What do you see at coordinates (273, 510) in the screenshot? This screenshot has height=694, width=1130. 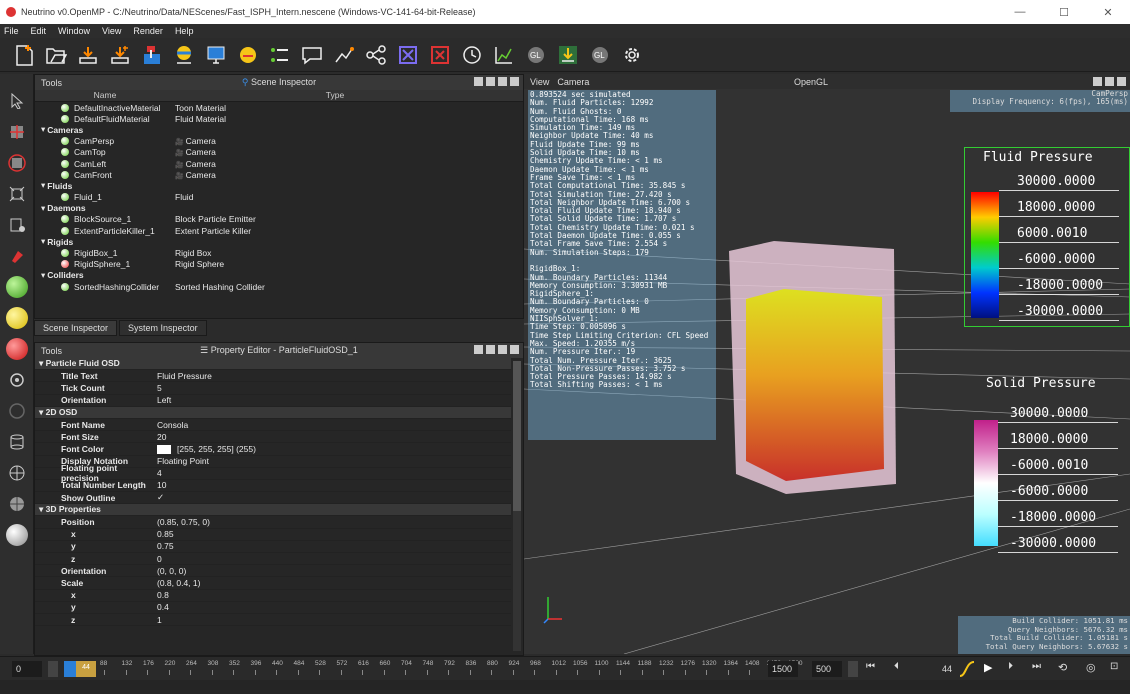 I see `property-section: ▾ 3D Properties` at bounding box center [273, 510].